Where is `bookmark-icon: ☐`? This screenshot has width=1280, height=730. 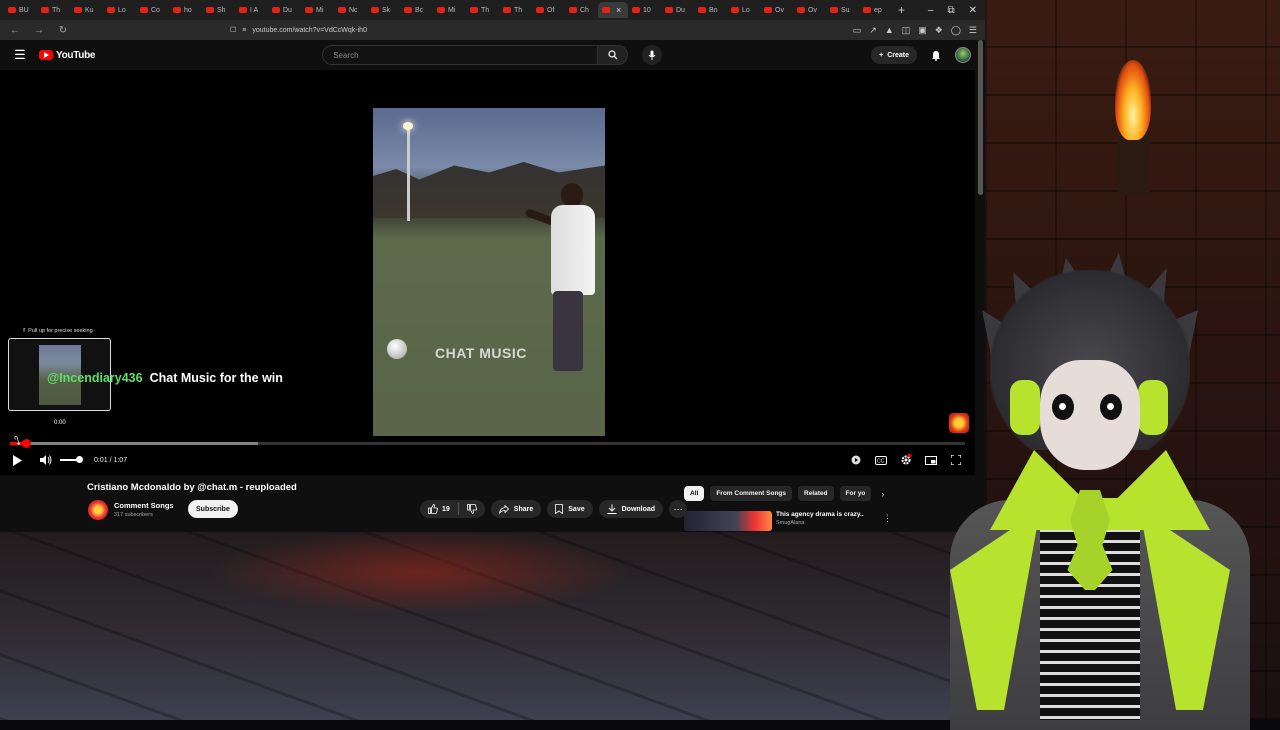 bookmark-icon: ☐ is located at coordinates (233, 30).